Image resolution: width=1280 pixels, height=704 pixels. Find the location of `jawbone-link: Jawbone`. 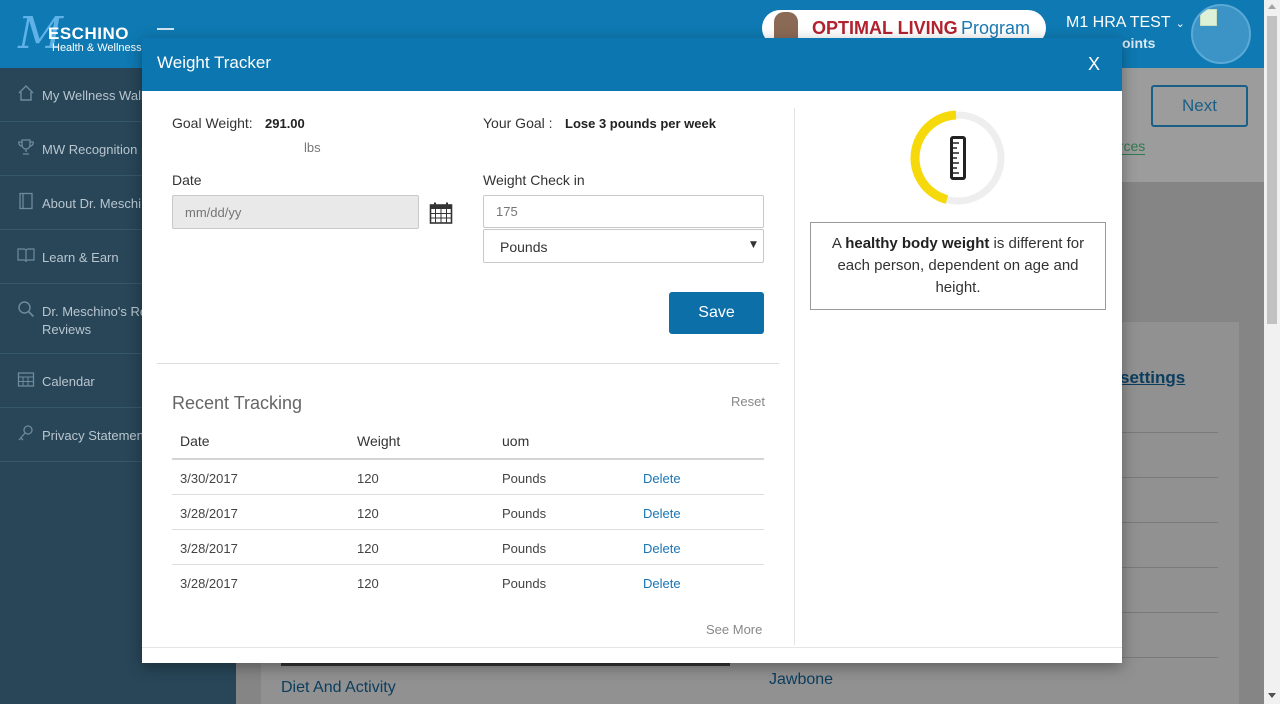

jawbone-link: Jawbone is located at coordinates (801, 680).